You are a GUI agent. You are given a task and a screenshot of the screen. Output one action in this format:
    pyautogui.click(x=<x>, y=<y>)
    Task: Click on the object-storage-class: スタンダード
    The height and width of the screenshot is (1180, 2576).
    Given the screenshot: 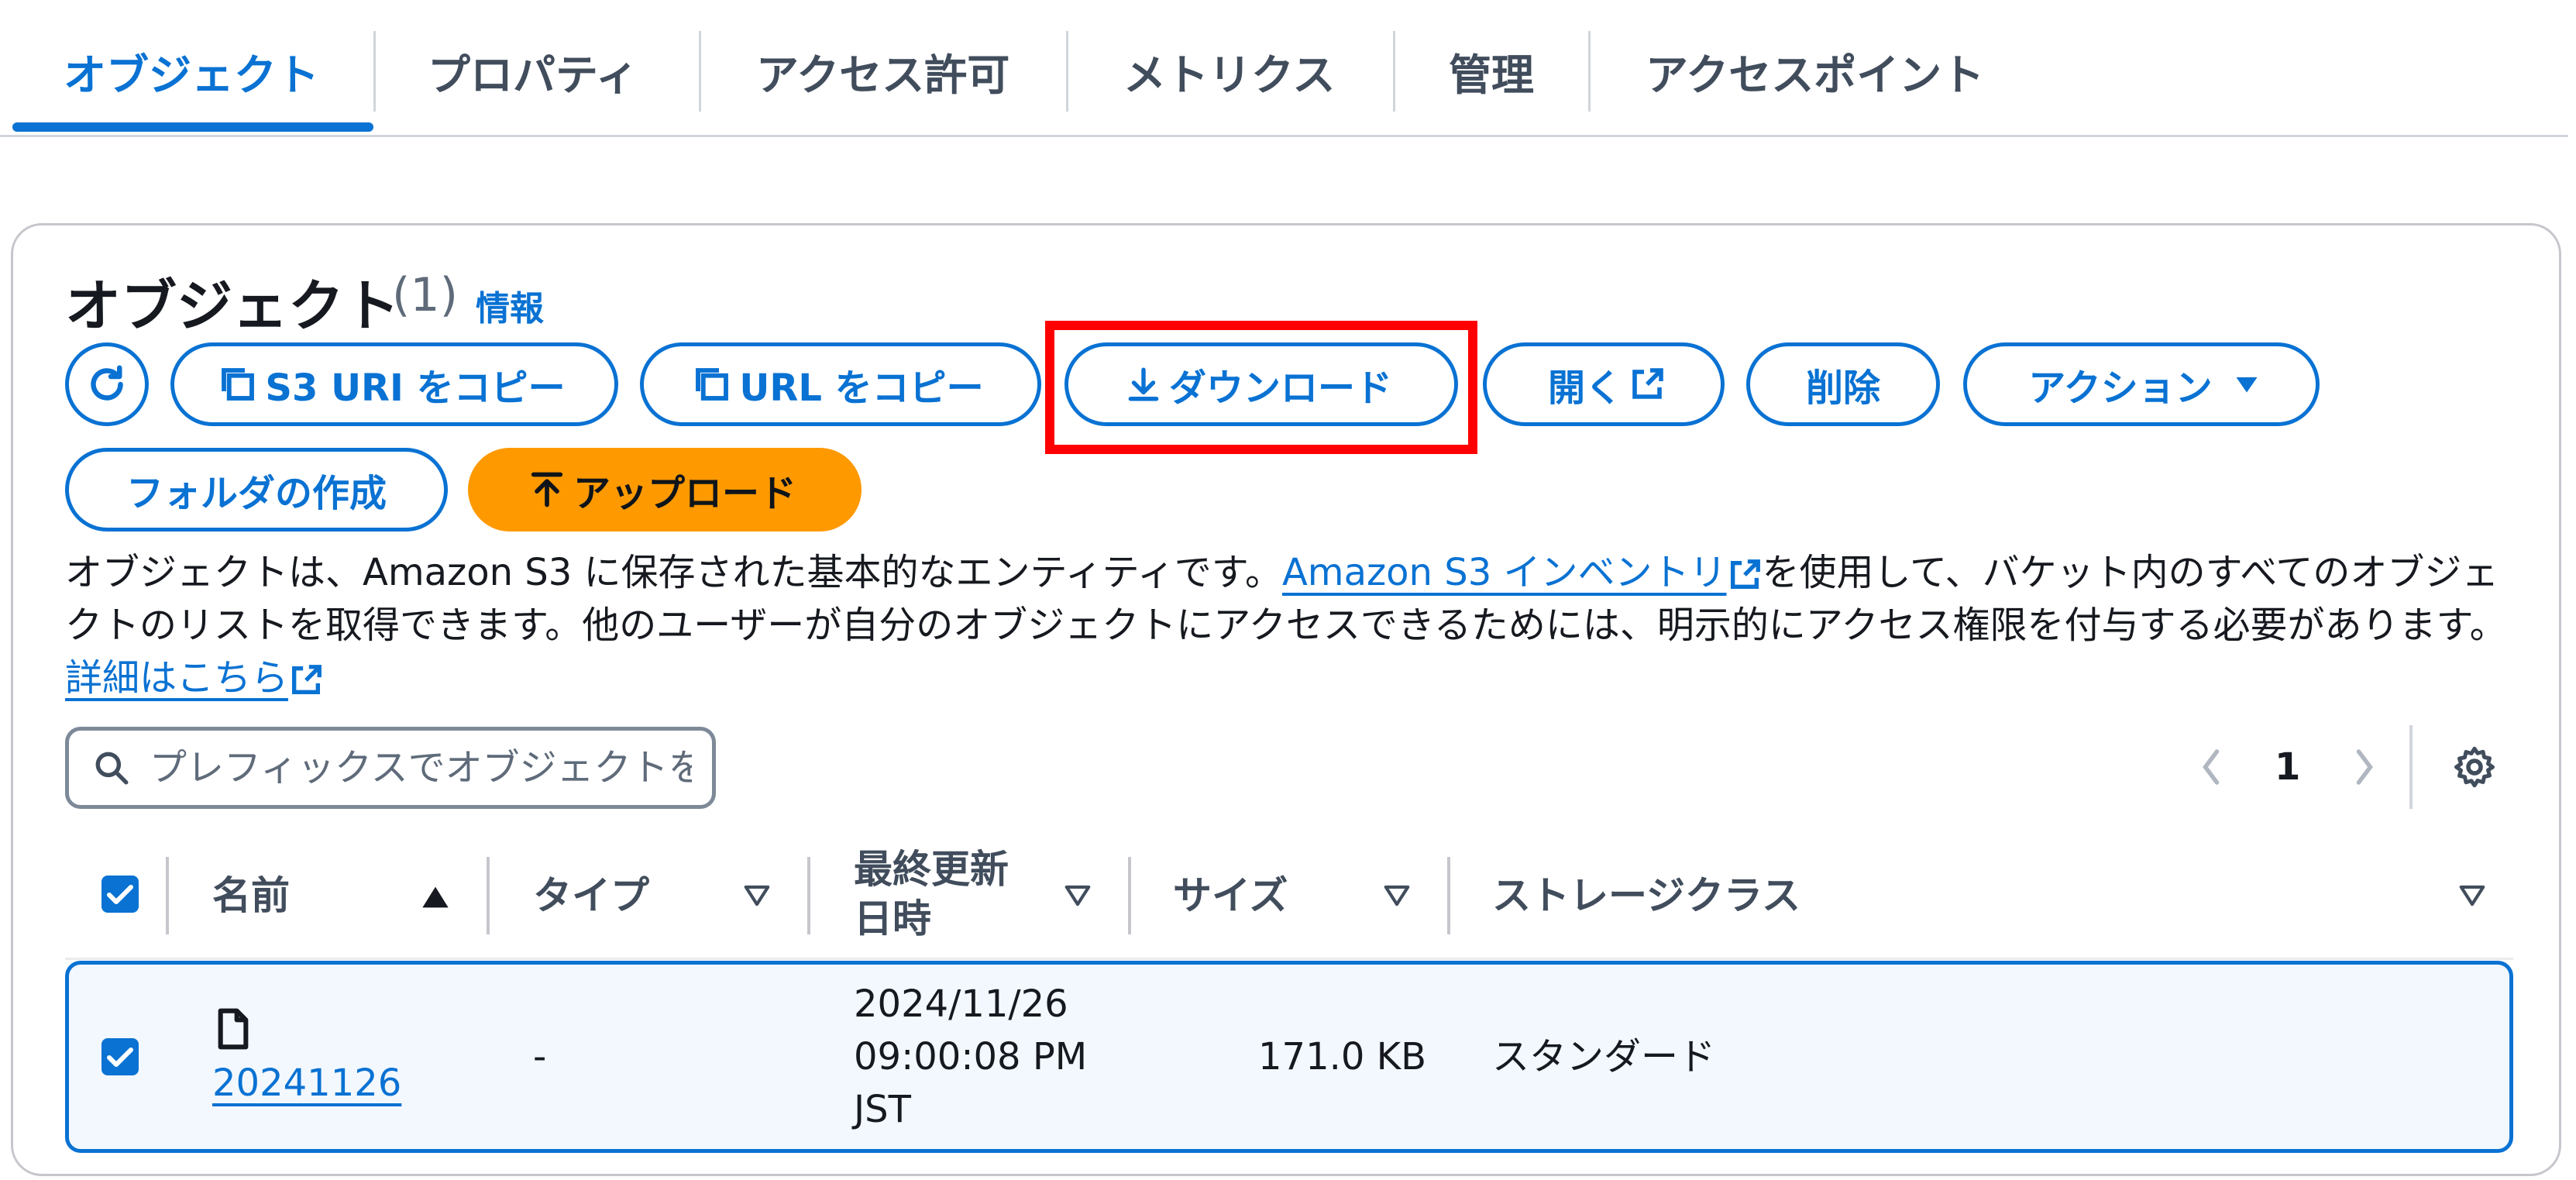 What is the action you would take?
    pyautogui.click(x=1604, y=1057)
    